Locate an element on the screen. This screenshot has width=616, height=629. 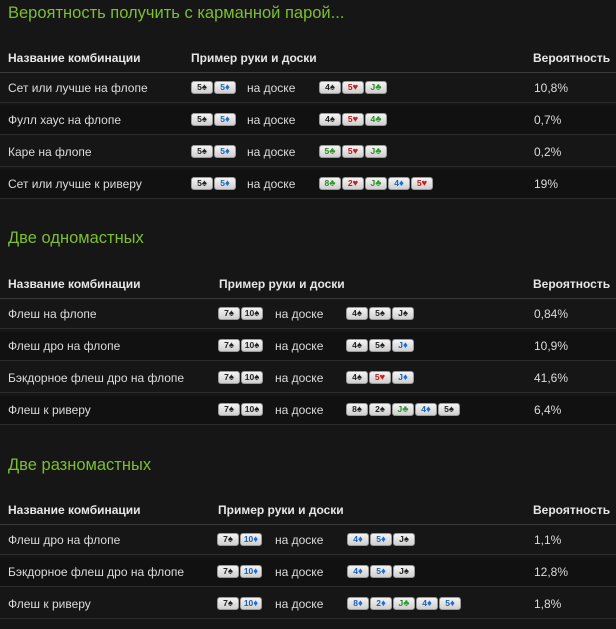
combination-name: Фулл хаус на флопе is located at coordinates (65, 120).